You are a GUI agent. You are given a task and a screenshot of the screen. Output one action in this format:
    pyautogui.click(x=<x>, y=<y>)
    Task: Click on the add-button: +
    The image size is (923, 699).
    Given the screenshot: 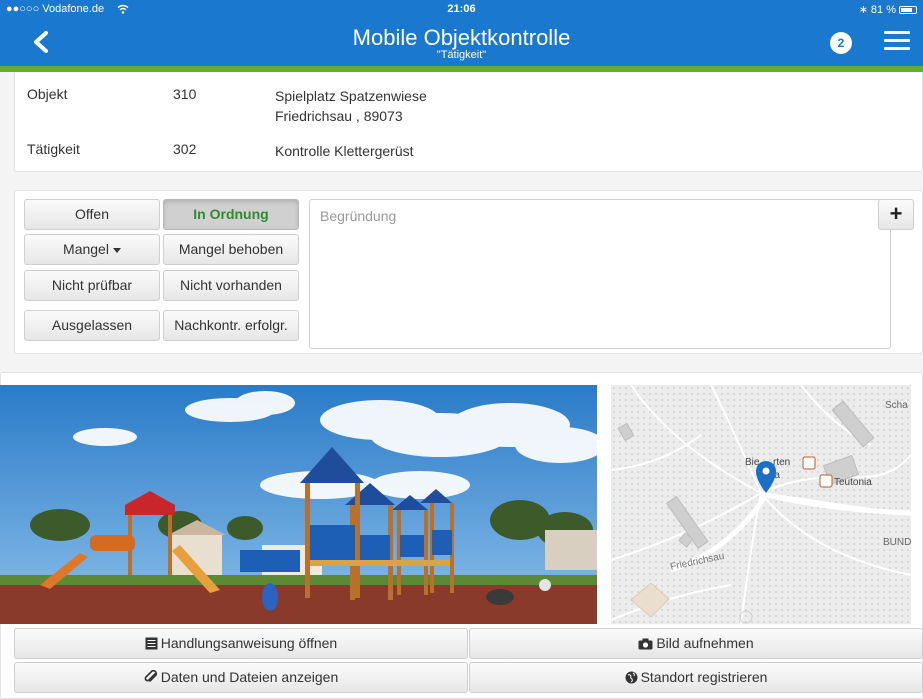 What is the action you would take?
    pyautogui.click(x=896, y=214)
    